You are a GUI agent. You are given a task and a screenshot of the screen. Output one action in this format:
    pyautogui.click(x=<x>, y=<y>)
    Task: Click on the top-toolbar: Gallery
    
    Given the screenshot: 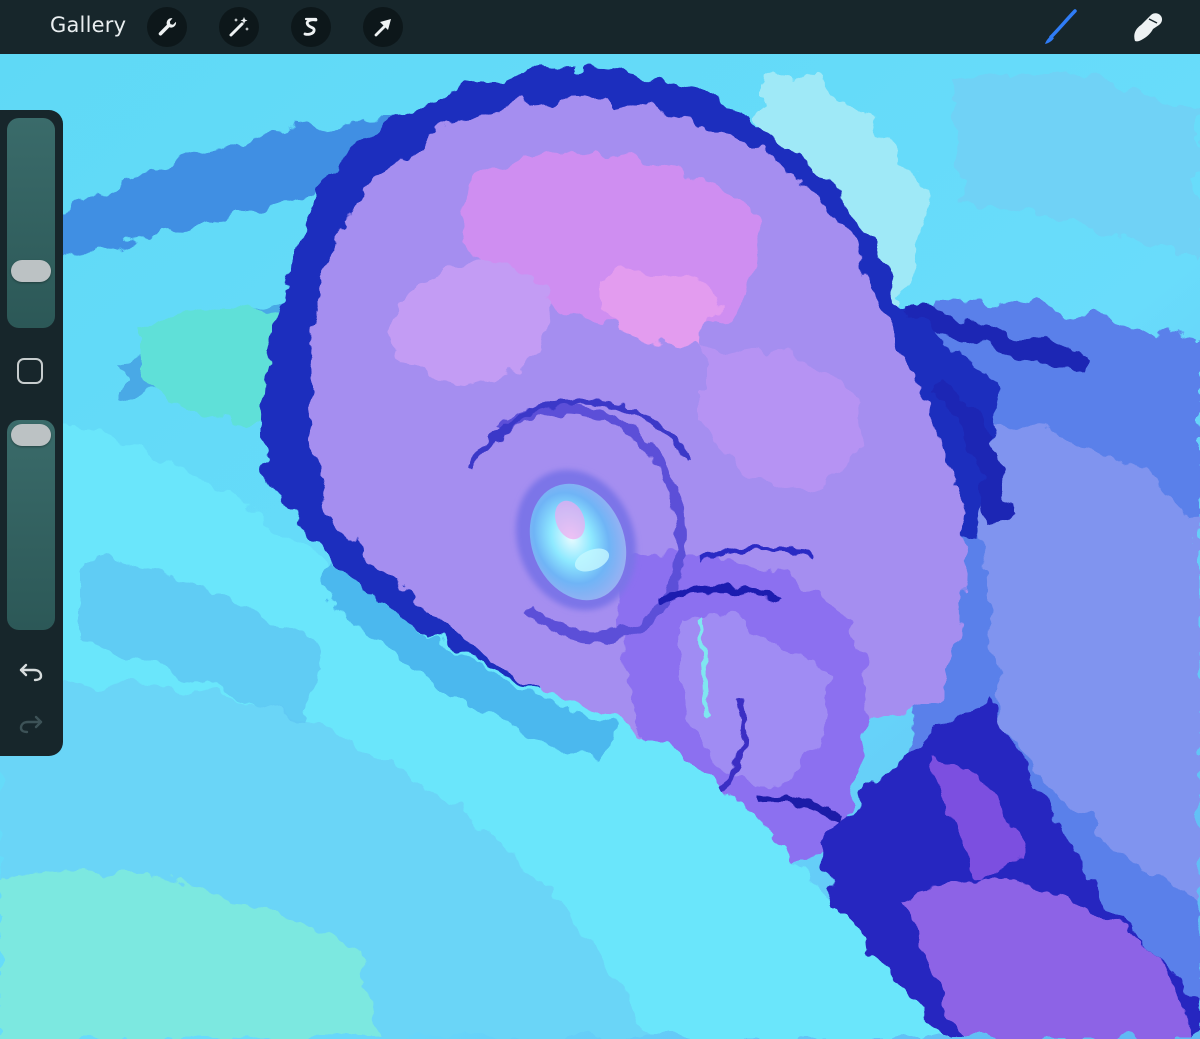 What is the action you would take?
    pyautogui.click(x=600, y=27)
    